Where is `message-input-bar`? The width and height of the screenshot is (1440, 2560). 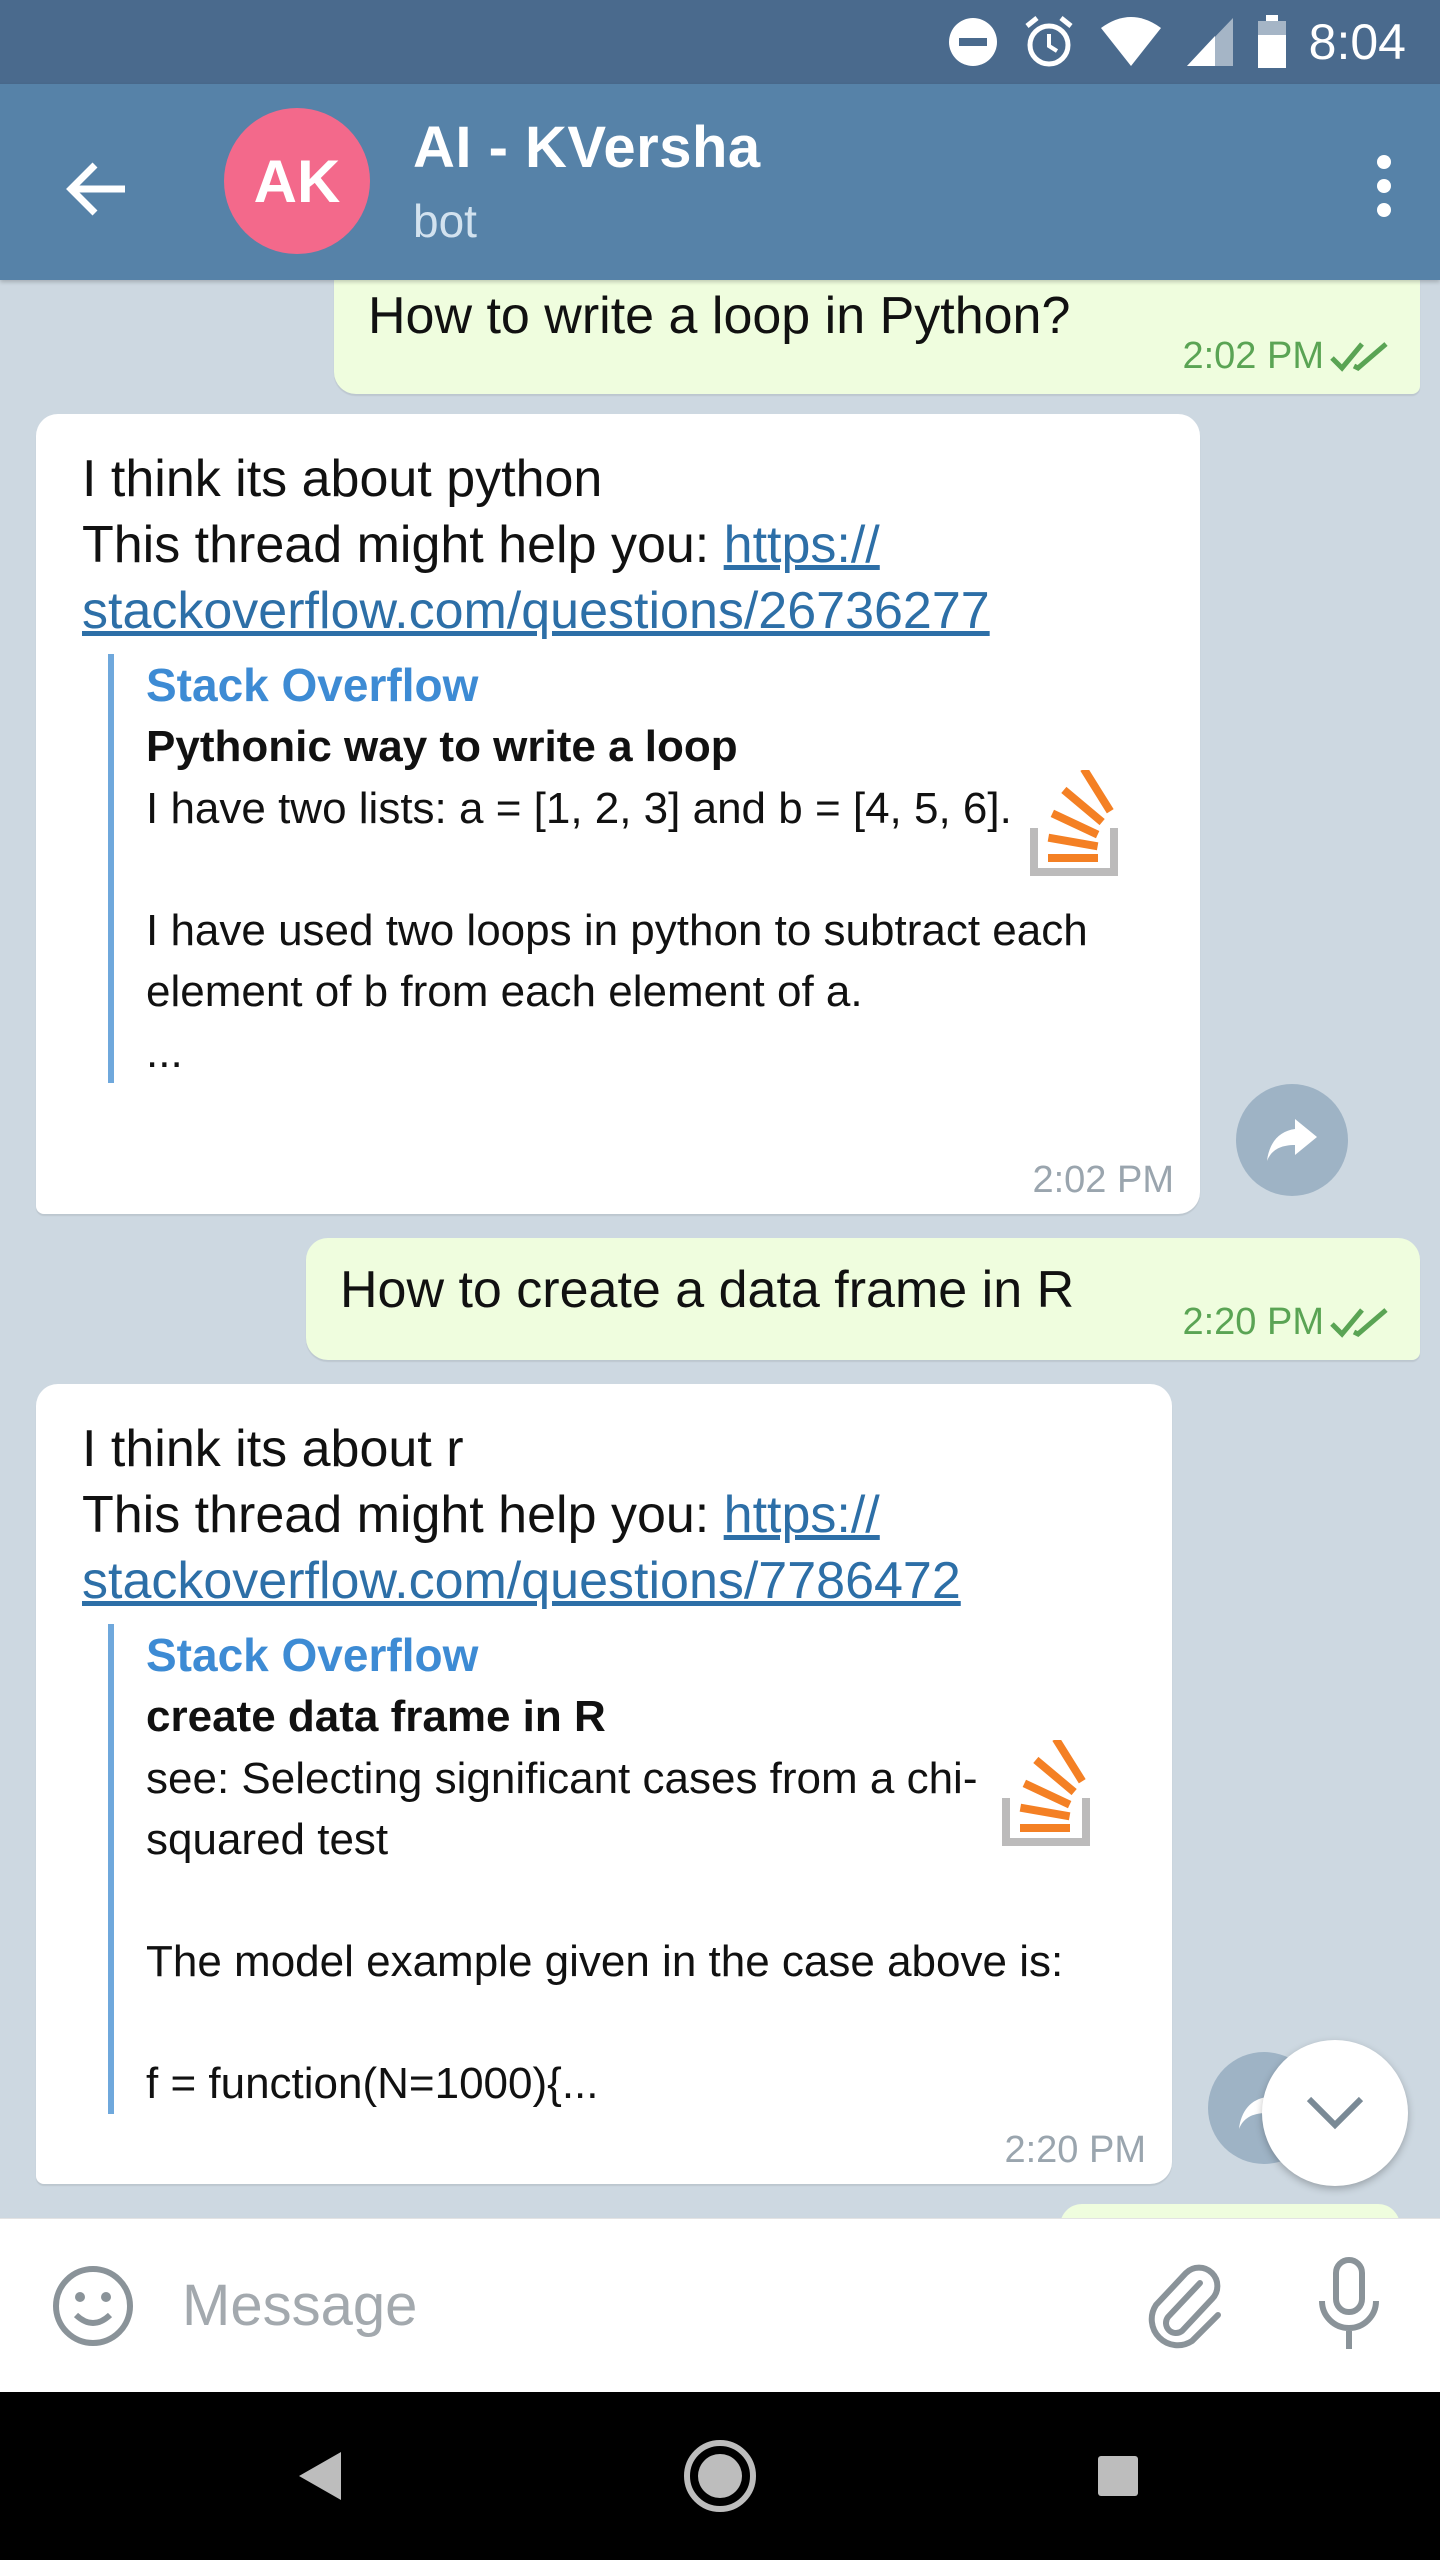 message-input-bar is located at coordinates (720, 2305).